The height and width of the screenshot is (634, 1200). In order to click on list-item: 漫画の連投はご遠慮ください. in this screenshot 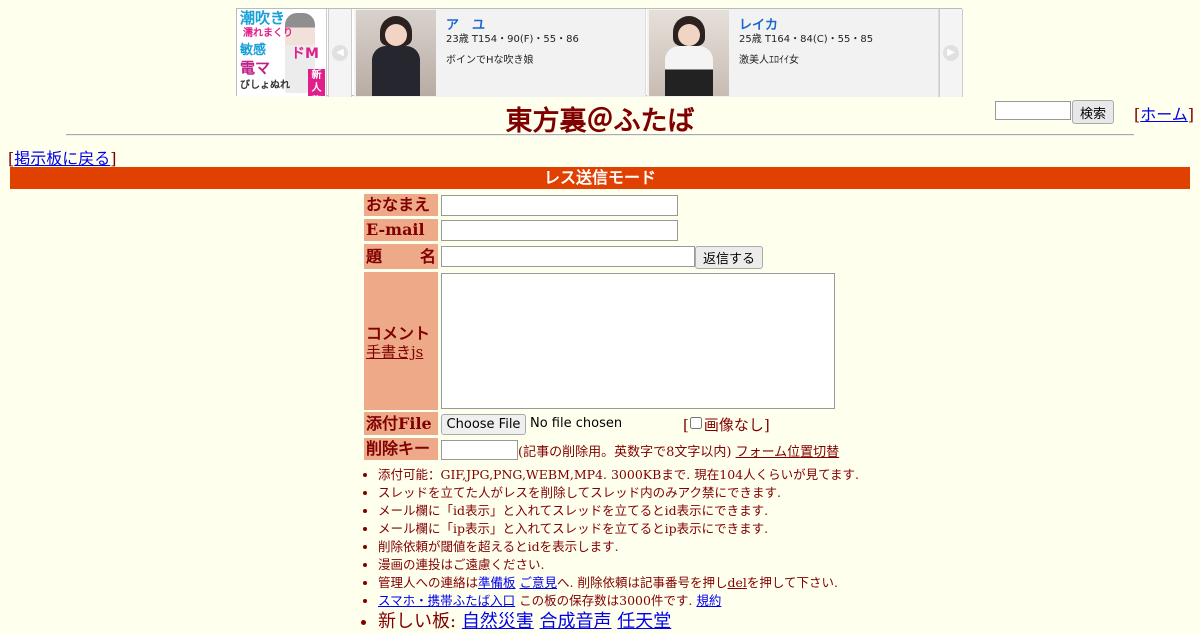, I will do `click(698, 565)`.